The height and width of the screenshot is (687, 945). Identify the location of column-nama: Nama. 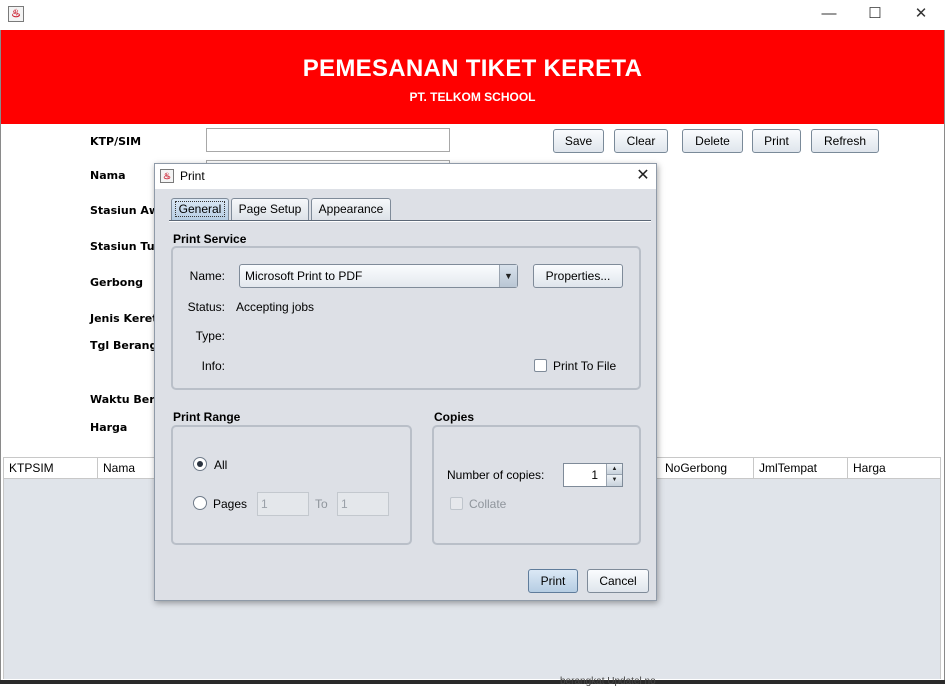
(128, 468).